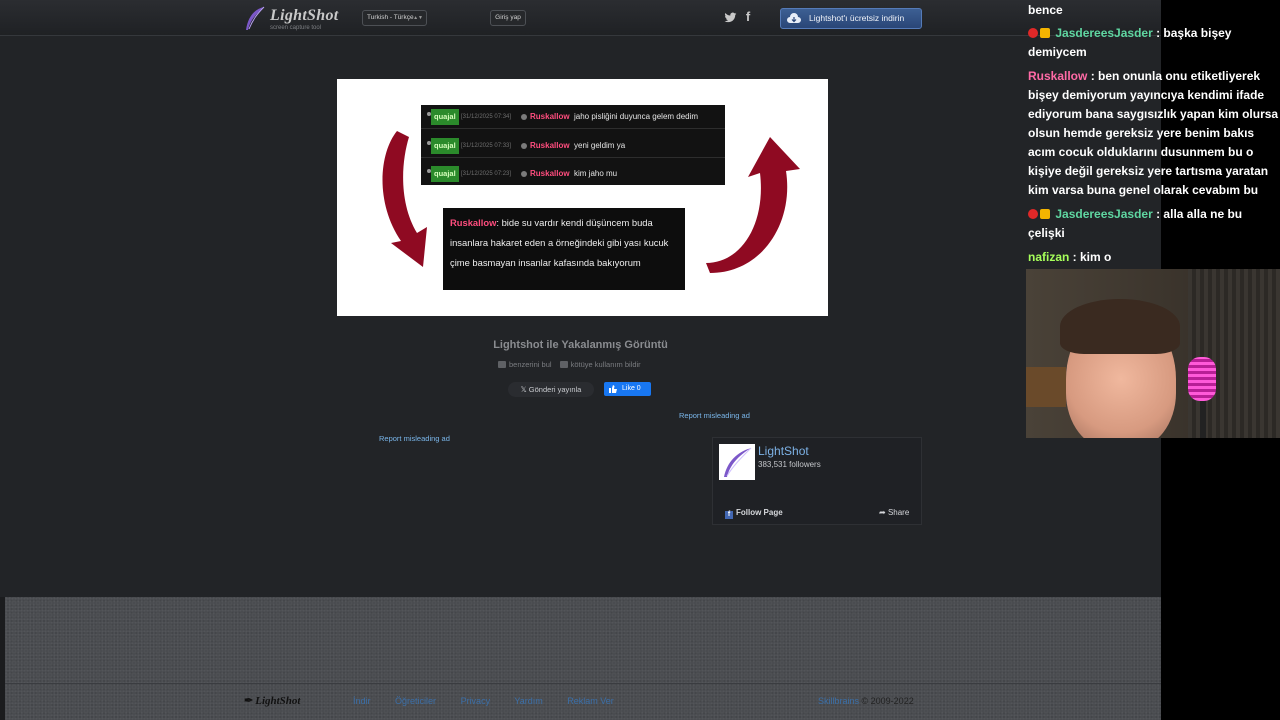 This screenshot has width=1280, height=720. I want to click on page-avatar, so click(737, 462).